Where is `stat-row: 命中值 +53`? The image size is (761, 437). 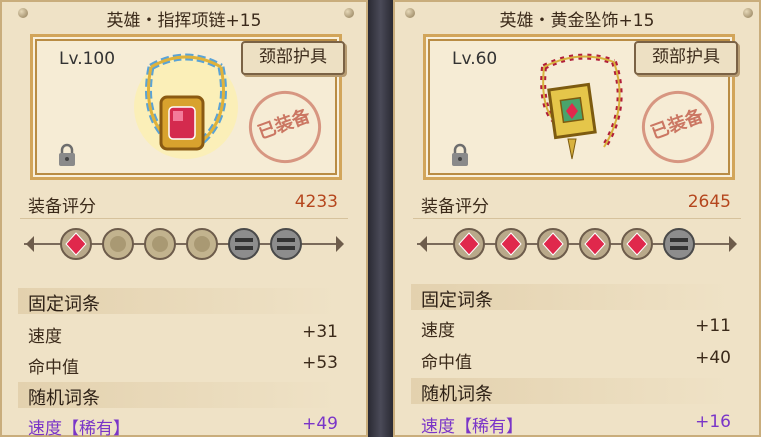 stat-row: 命中值 +53 is located at coordinates (183, 365).